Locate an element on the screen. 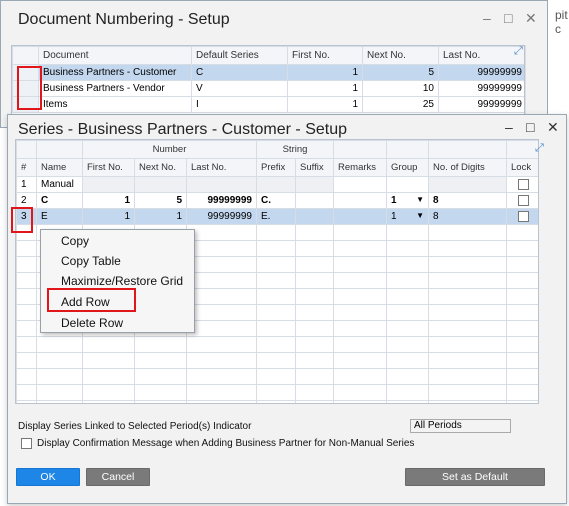  column-header-document: Document is located at coordinates (115, 55).